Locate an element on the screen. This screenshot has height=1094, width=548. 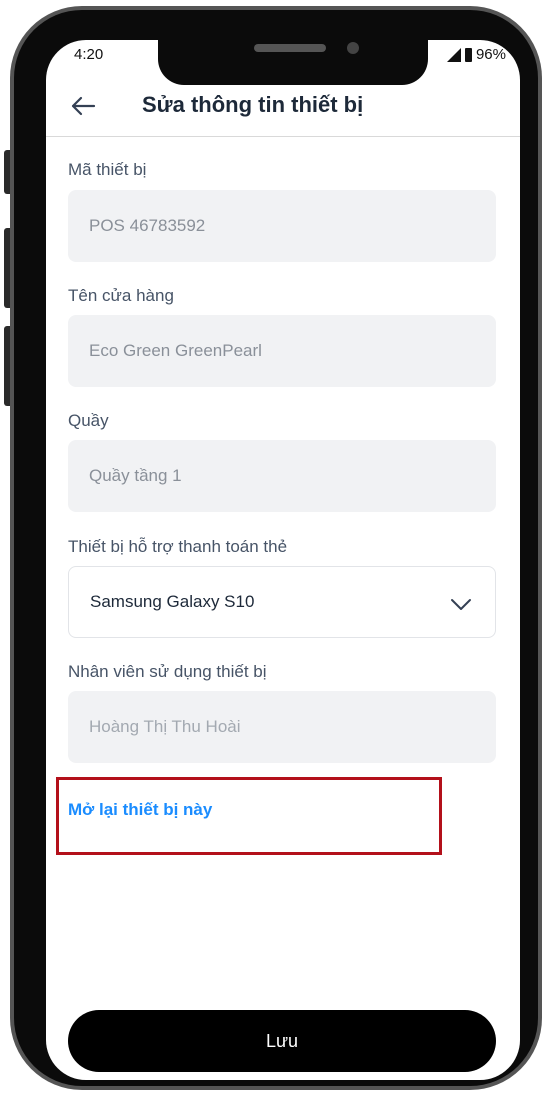
page-title: Sửa thông tin thiết bị is located at coordinates (253, 104).